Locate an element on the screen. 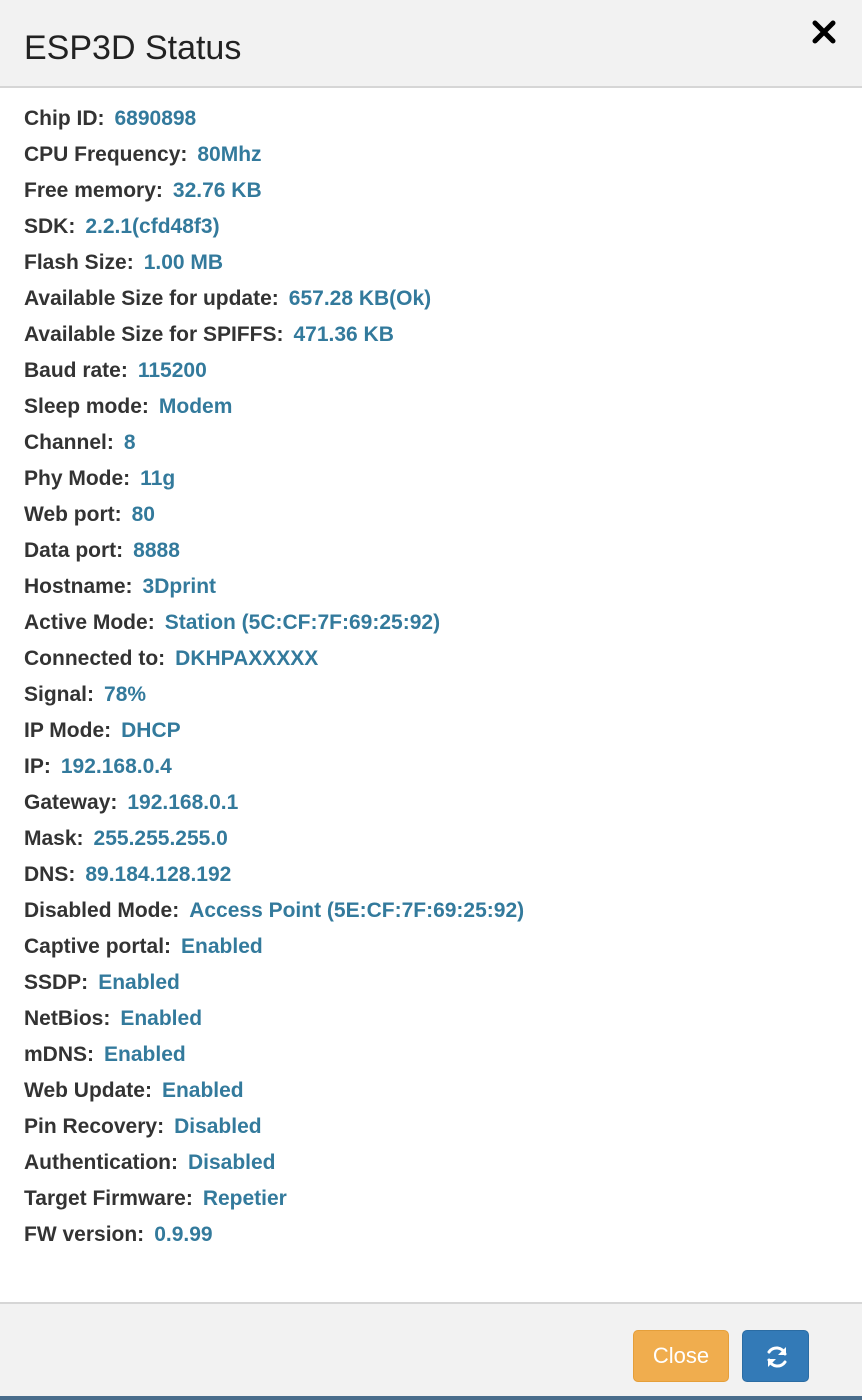 The height and width of the screenshot is (1400, 862). status-row: Active Mode: Station (5C:CF:7F:69:25:92) is located at coordinates (434, 622).